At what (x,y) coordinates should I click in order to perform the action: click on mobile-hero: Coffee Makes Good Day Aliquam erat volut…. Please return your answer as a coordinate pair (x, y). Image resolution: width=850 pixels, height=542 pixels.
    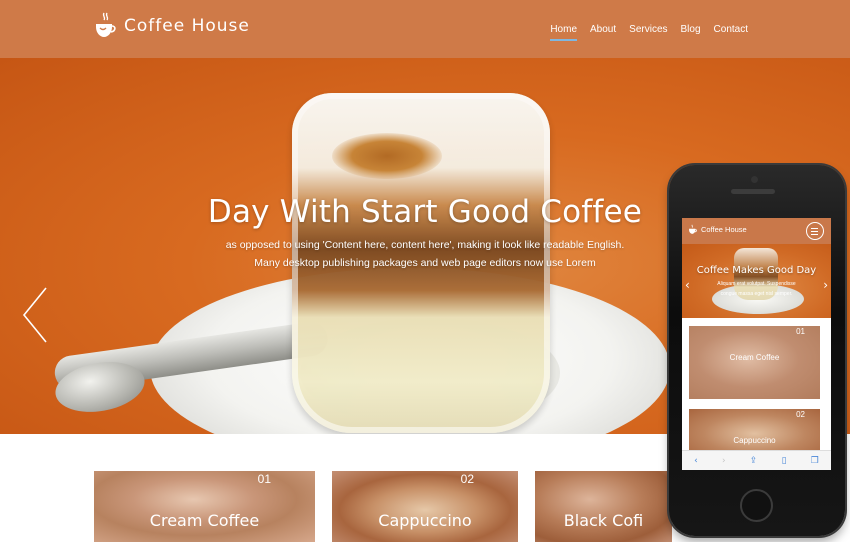
    Looking at the image, I should click on (756, 281).